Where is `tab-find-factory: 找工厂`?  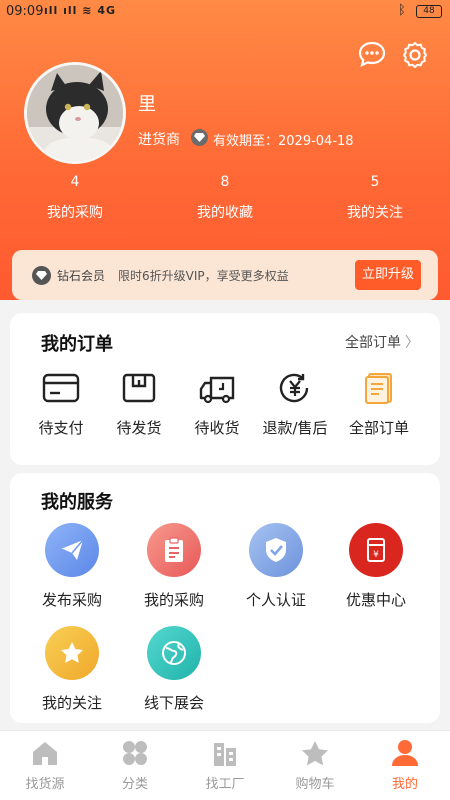
tab-find-factory: 找工厂 is located at coordinates (225, 765).